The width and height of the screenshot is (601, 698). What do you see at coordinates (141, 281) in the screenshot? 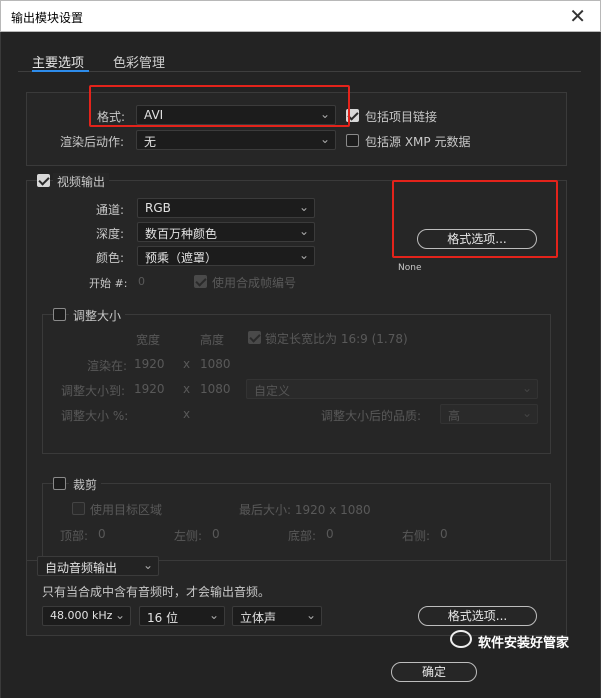
I see `start-frame-value: 0` at bounding box center [141, 281].